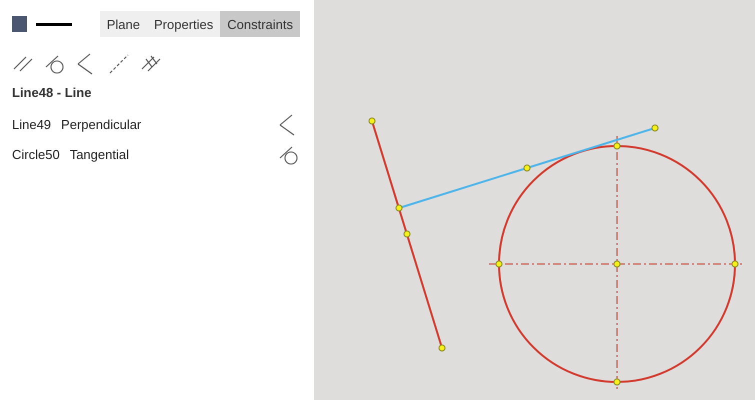 This screenshot has height=400, width=755. What do you see at coordinates (52, 92) in the screenshot?
I see `selection-title: Line48 - Line` at bounding box center [52, 92].